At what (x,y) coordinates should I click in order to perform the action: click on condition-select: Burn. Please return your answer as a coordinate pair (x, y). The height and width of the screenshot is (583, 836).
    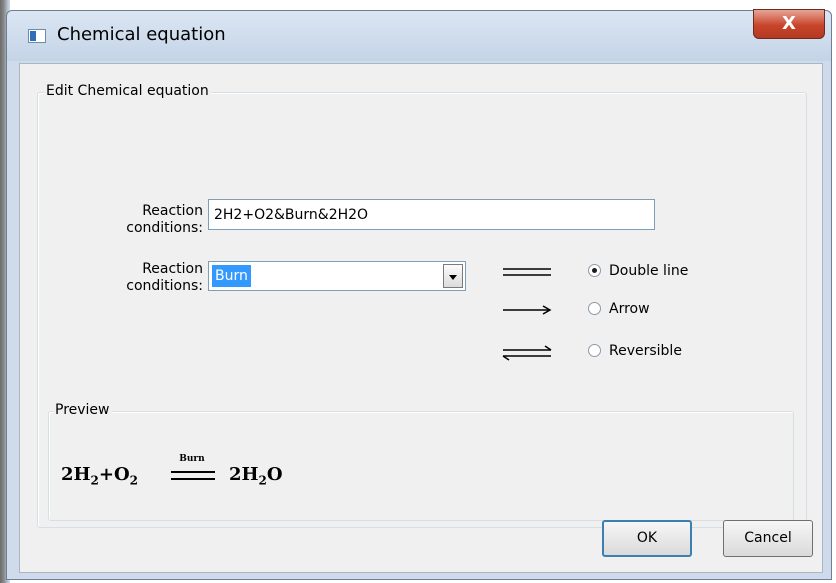
    Looking at the image, I should click on (337, 276).